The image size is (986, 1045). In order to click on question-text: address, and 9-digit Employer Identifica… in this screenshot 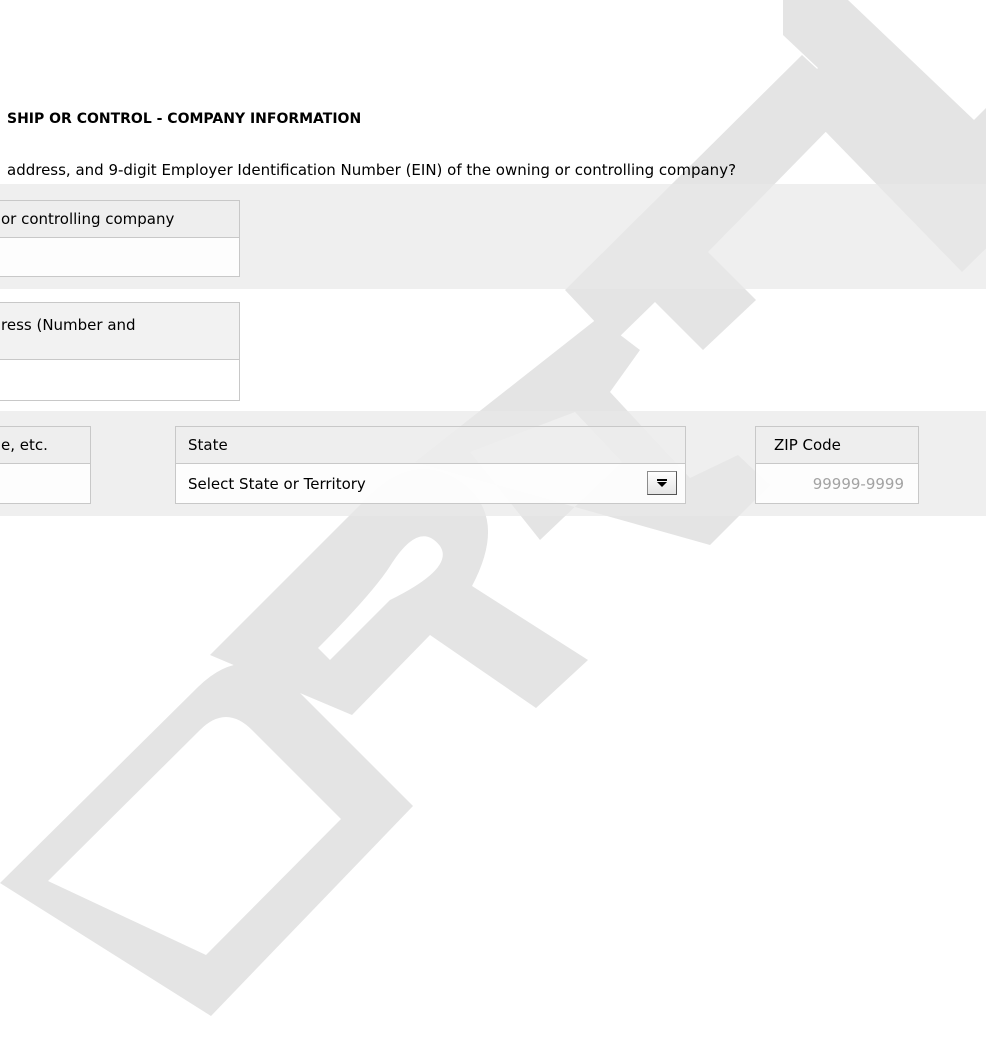, I will do `click(372, 170)`.